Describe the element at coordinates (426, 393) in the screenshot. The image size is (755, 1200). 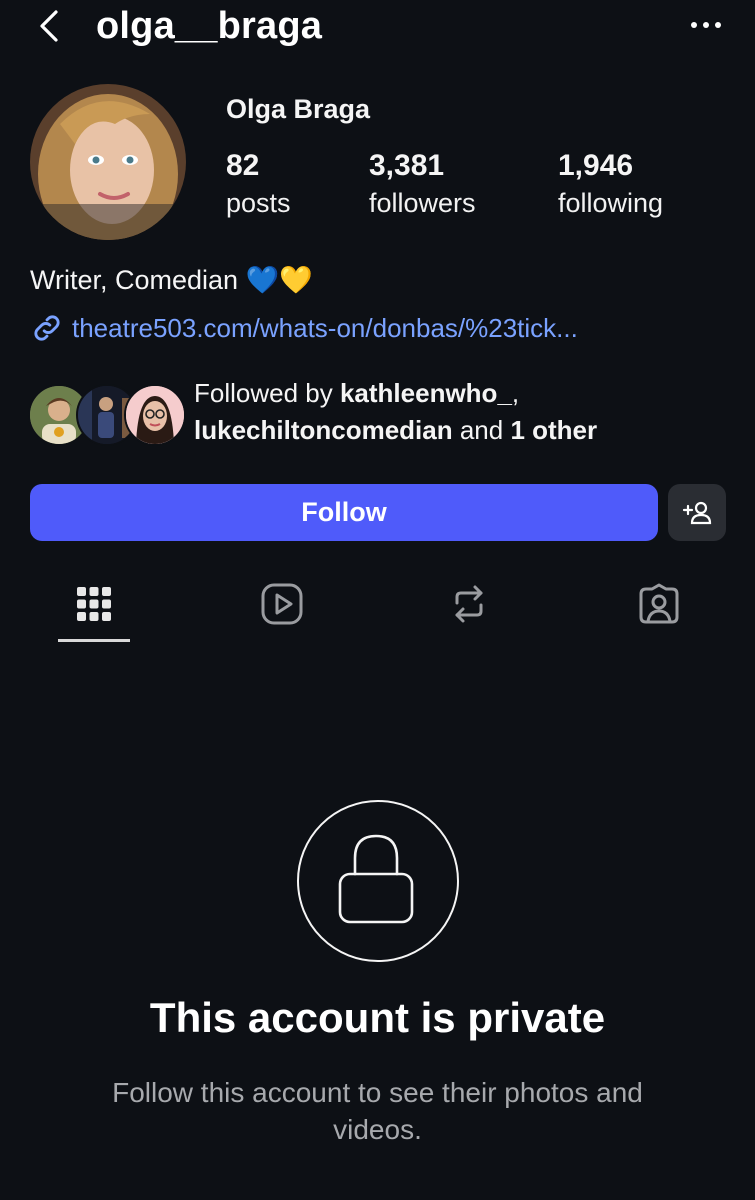
I see `followed-by-user: kathleenwho_` at that location.